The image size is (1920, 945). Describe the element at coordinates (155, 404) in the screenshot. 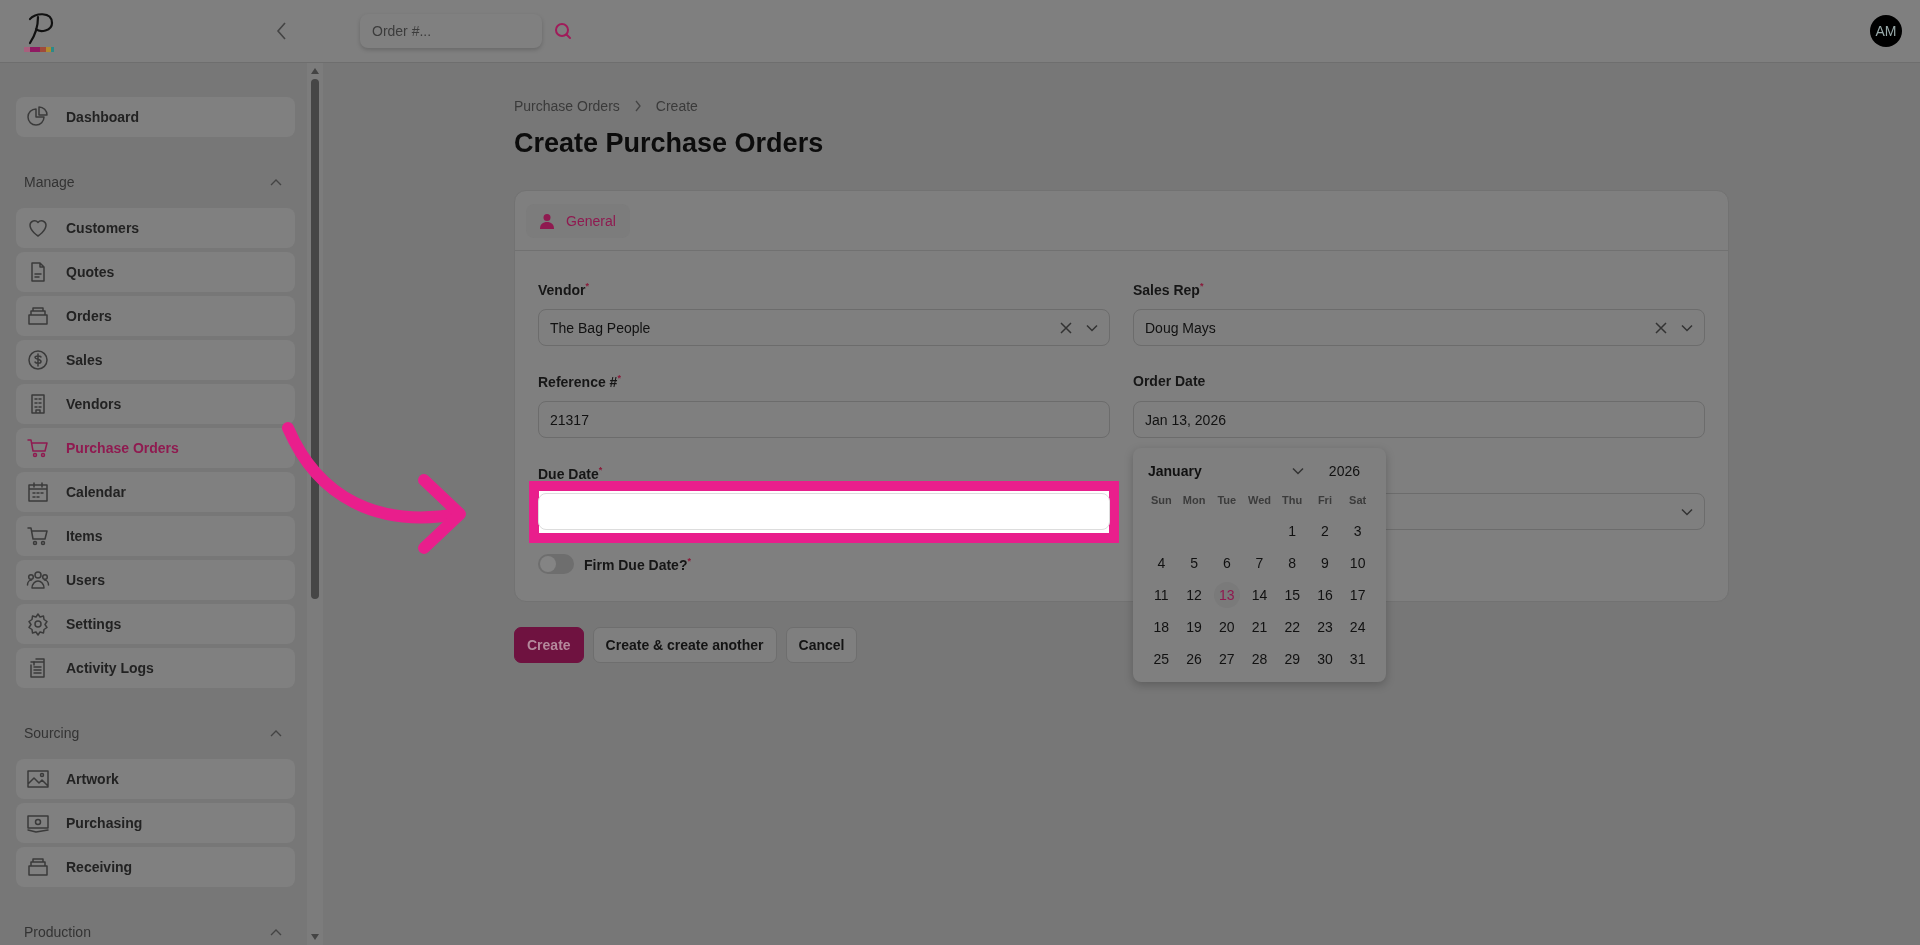

I see `sidebar-item: Vendors` at that location.